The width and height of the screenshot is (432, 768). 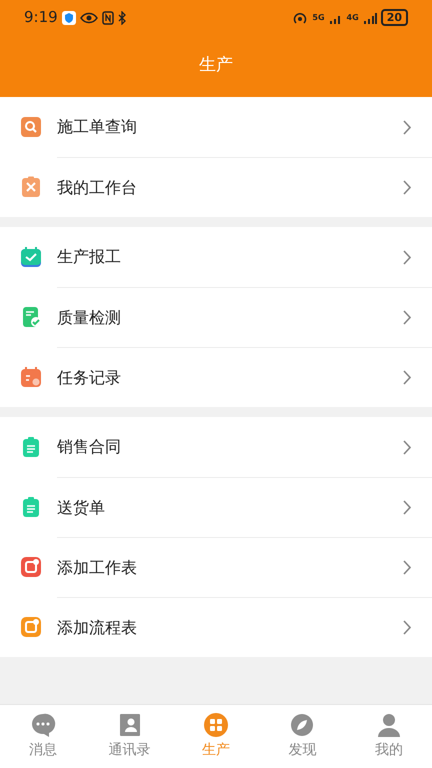 I want to click on nav-tab: 发现, so click(x=302, y=736).